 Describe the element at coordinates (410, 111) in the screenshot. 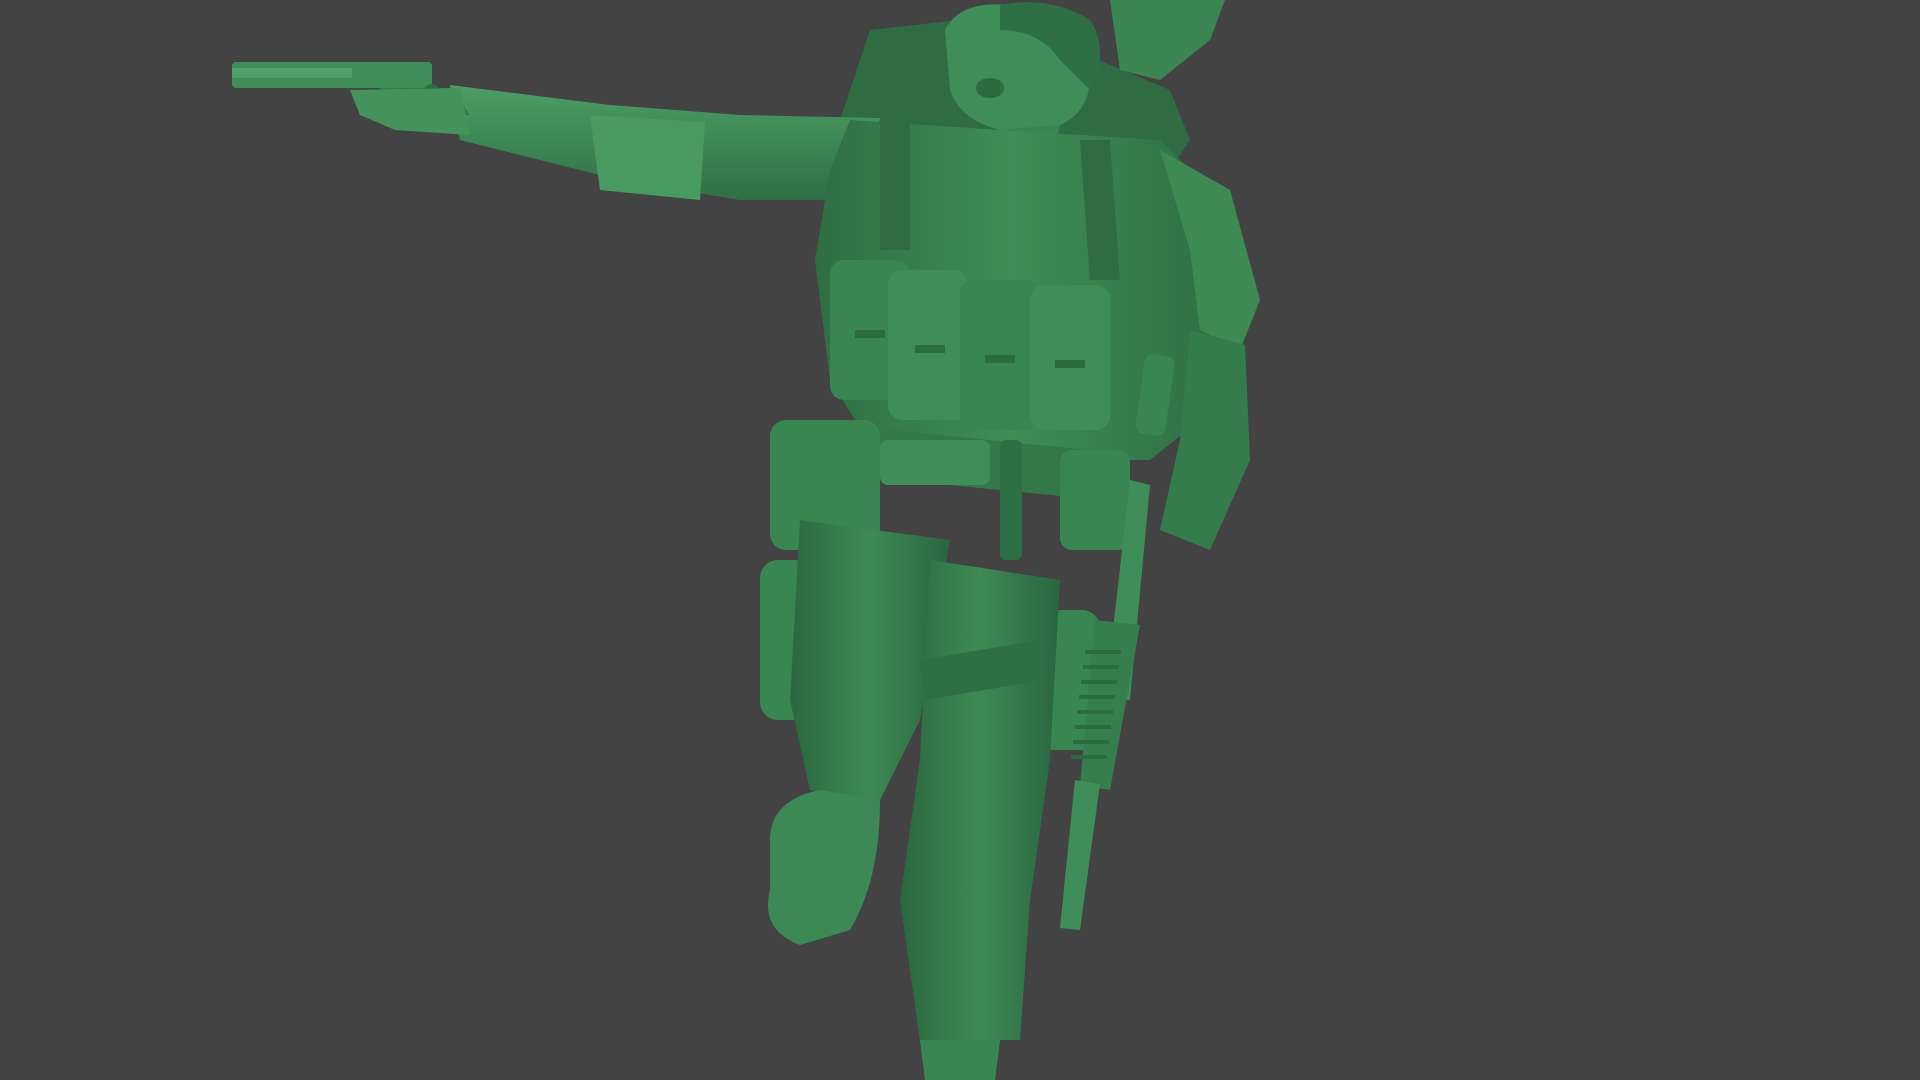

I see `hand` at that location.